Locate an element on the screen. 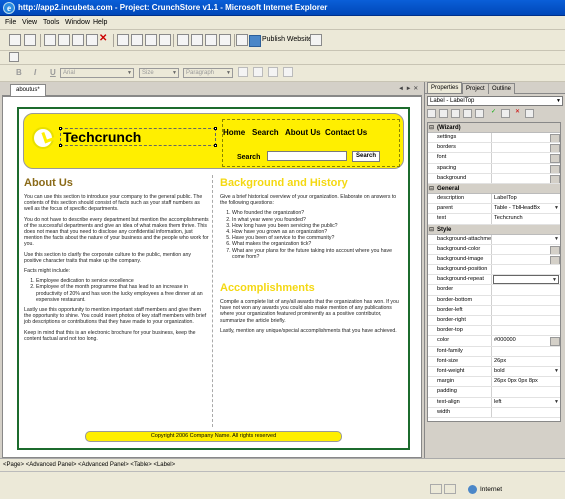 This screenshot has height=499, width=565. property-row: font-weight bold is located at coordinates (494, 372).